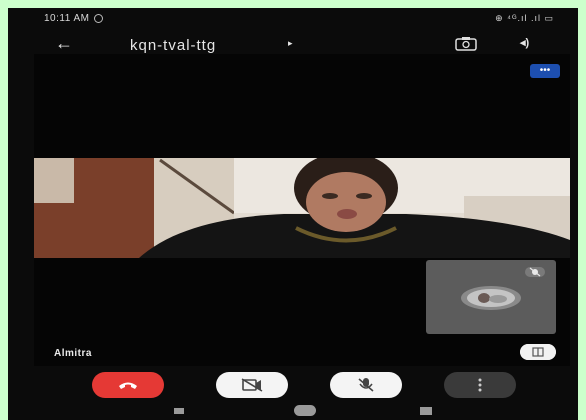 The width and height of the screenshot is (586, 420). What do you see at coordinates (545, 71) in the screenshot?
I see `more-icon: •••` at bounding box center [545, 71].